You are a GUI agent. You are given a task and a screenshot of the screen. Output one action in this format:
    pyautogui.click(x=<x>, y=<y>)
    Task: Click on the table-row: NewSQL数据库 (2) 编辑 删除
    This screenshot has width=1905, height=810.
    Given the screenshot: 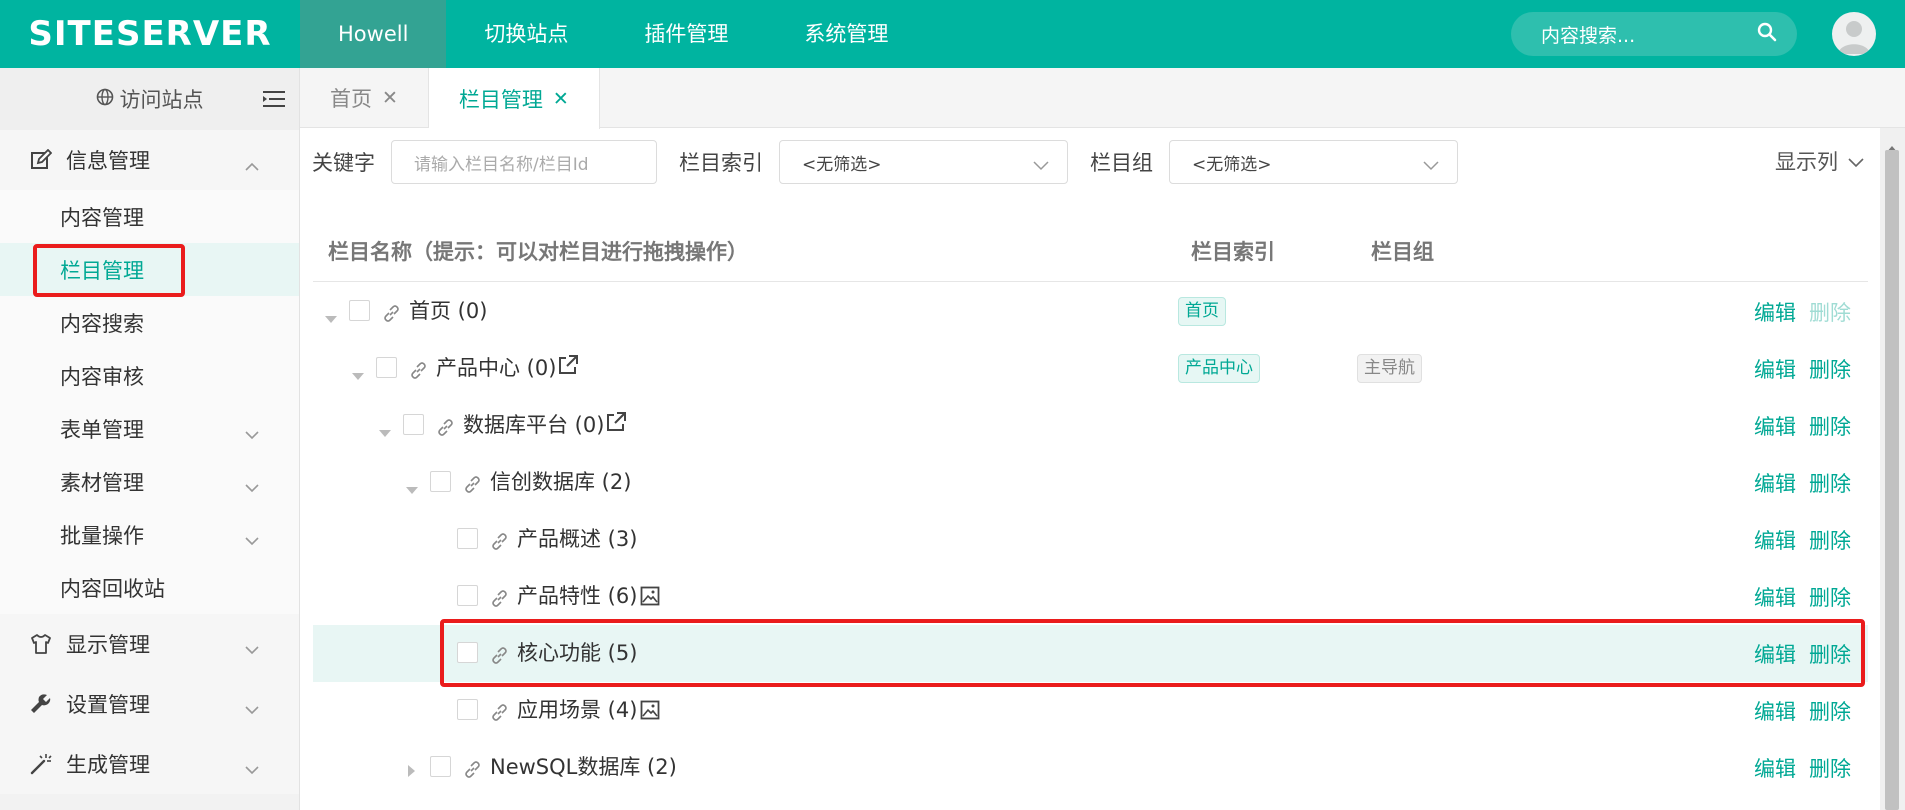 What is the action you would take?
    pyautogui.click(x=1090, y=767)
    